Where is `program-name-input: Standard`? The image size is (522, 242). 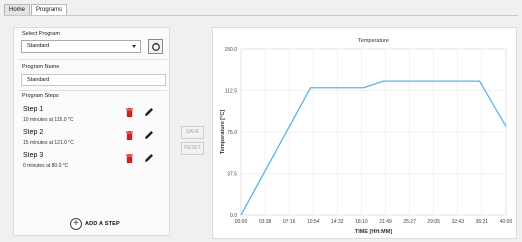 program-name-input: Standard is located at coordinates (93, 80).